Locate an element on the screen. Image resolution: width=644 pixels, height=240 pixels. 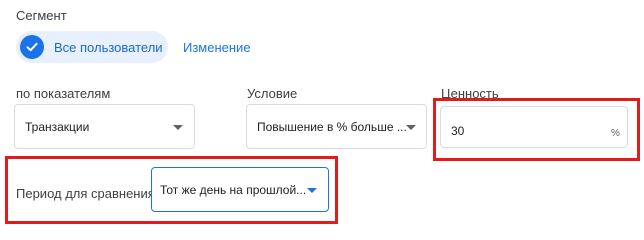
check-icon is located at coordinates (32, 47).